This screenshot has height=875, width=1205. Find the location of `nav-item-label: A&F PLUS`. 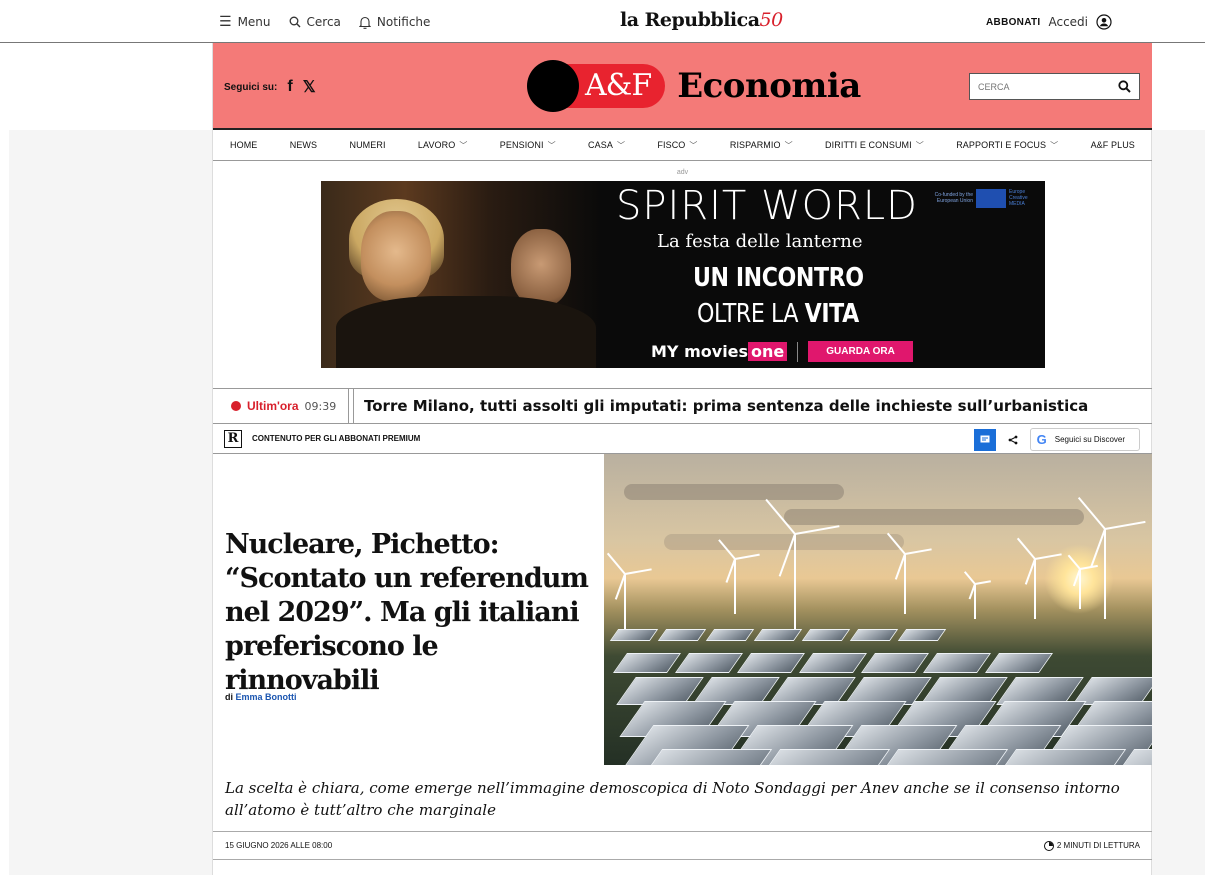

nav-item-label: A&F PLUS is located at coordinates (1112, 145).